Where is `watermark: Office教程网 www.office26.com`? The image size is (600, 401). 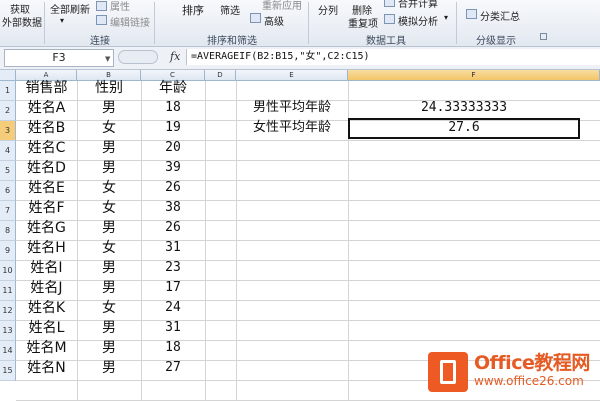 watermark: Office教程网 www.office26.com is located at coordinates (513, 371).